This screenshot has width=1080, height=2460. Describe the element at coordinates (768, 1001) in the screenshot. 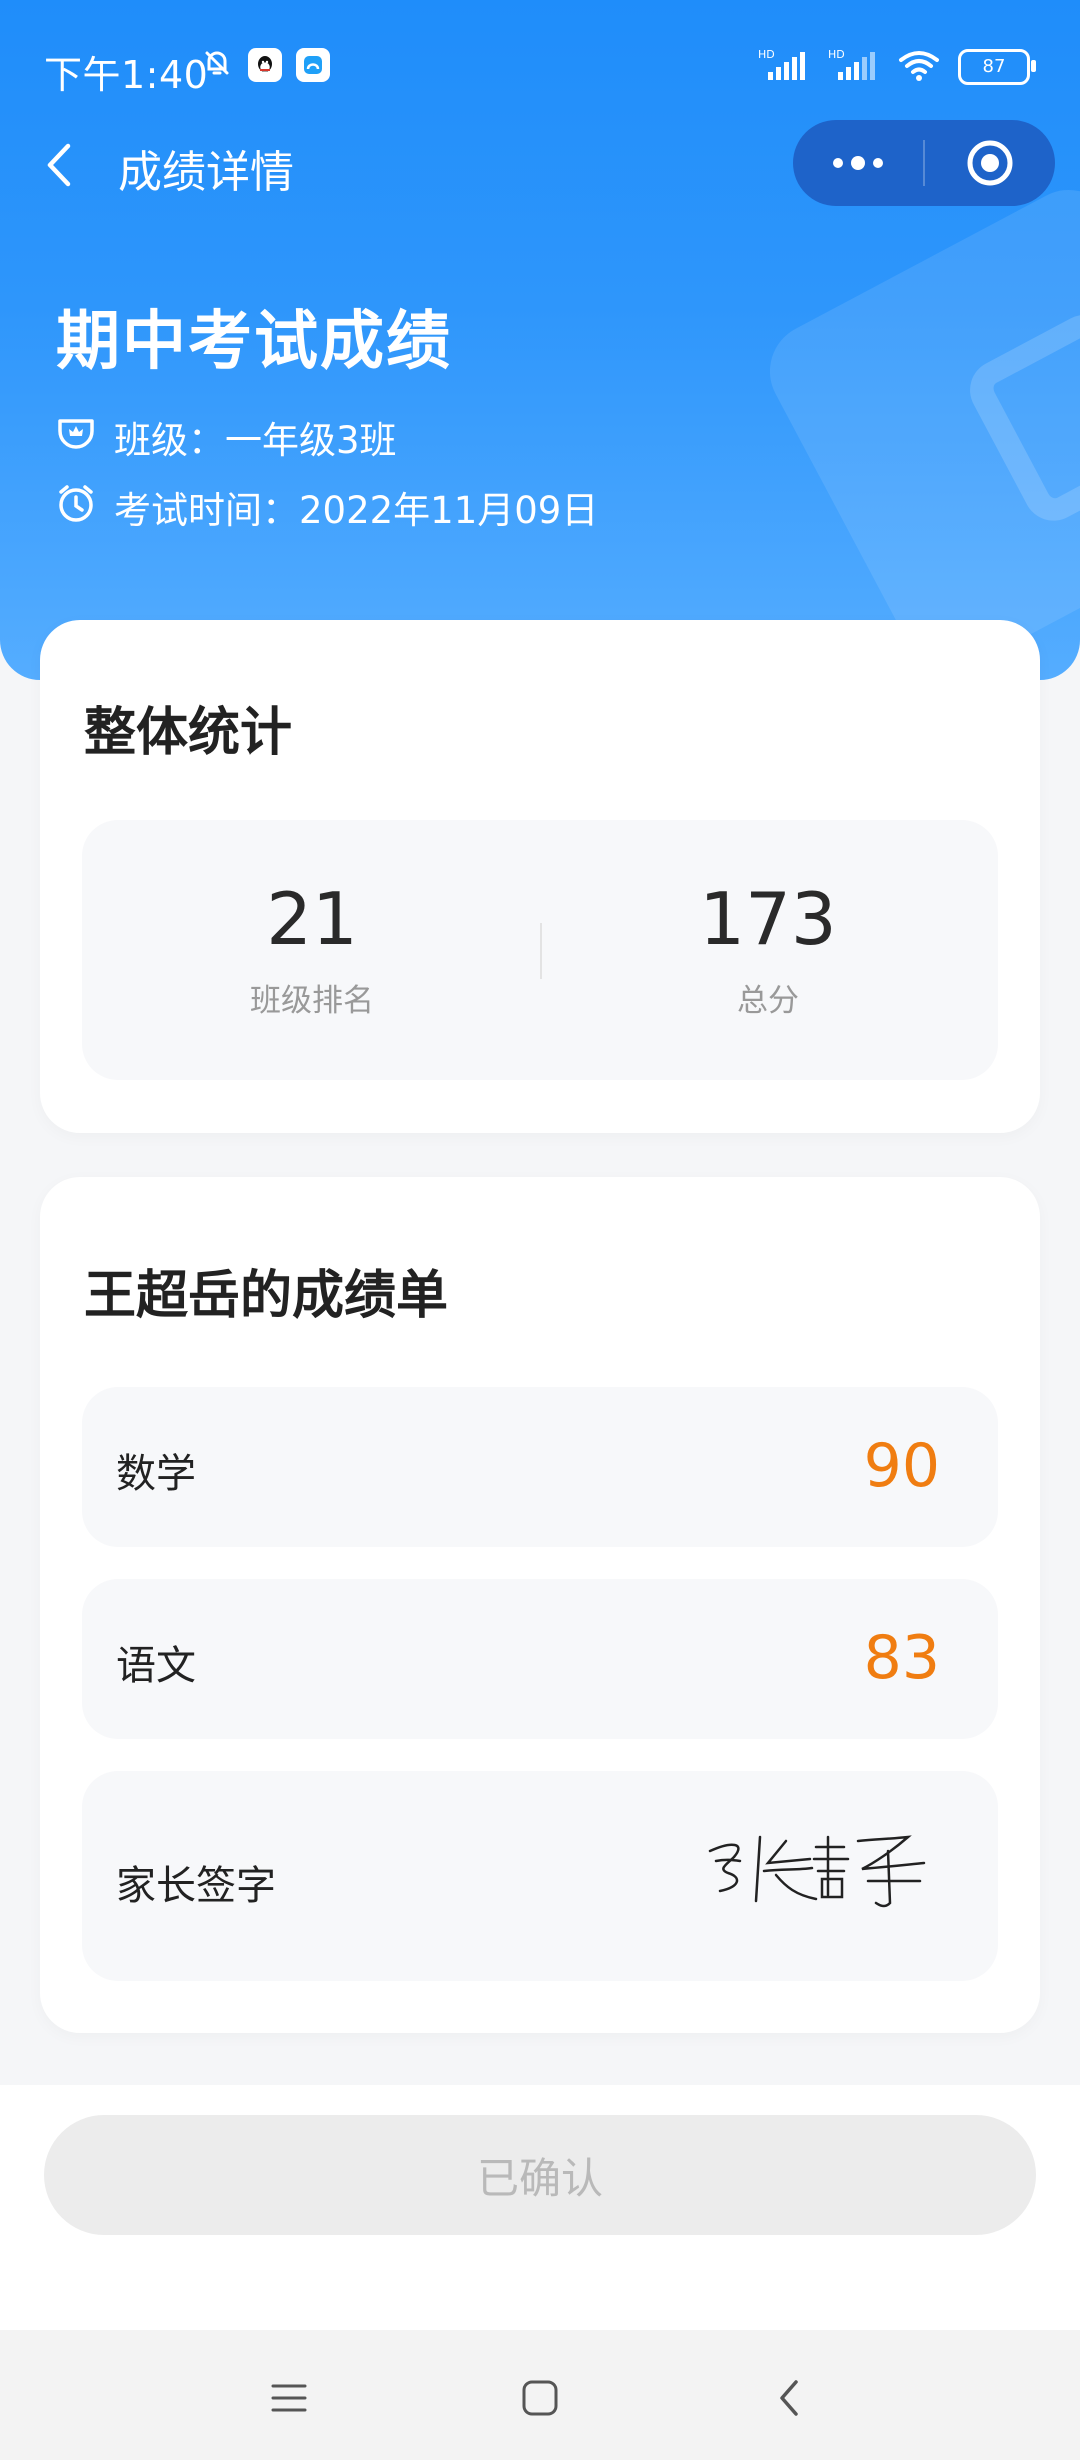

I see `total-score-label: 总分` at that location.